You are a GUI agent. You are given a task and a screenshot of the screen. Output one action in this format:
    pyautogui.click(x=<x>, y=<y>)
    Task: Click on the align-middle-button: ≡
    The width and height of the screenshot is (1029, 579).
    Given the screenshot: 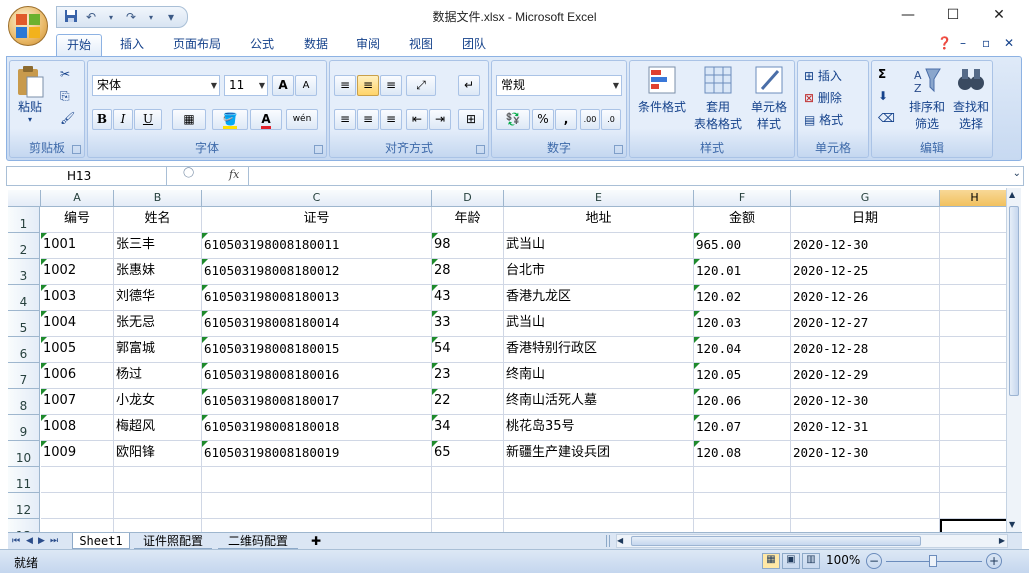 What is the action you would take?
    pyautogui.click(x=368, y=85)
    